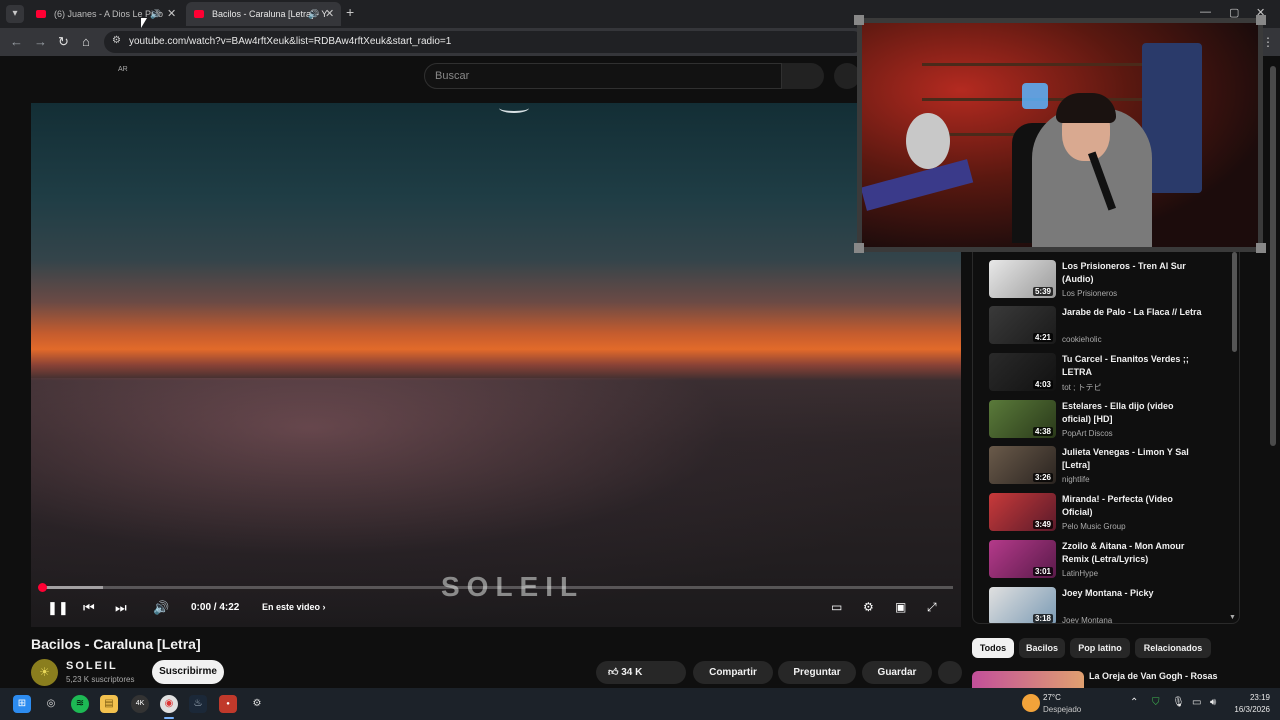  What do you see at coordinates (42, 587) in the screenshot?
I see `progress-scrubber` at bounding box center [42, 587].